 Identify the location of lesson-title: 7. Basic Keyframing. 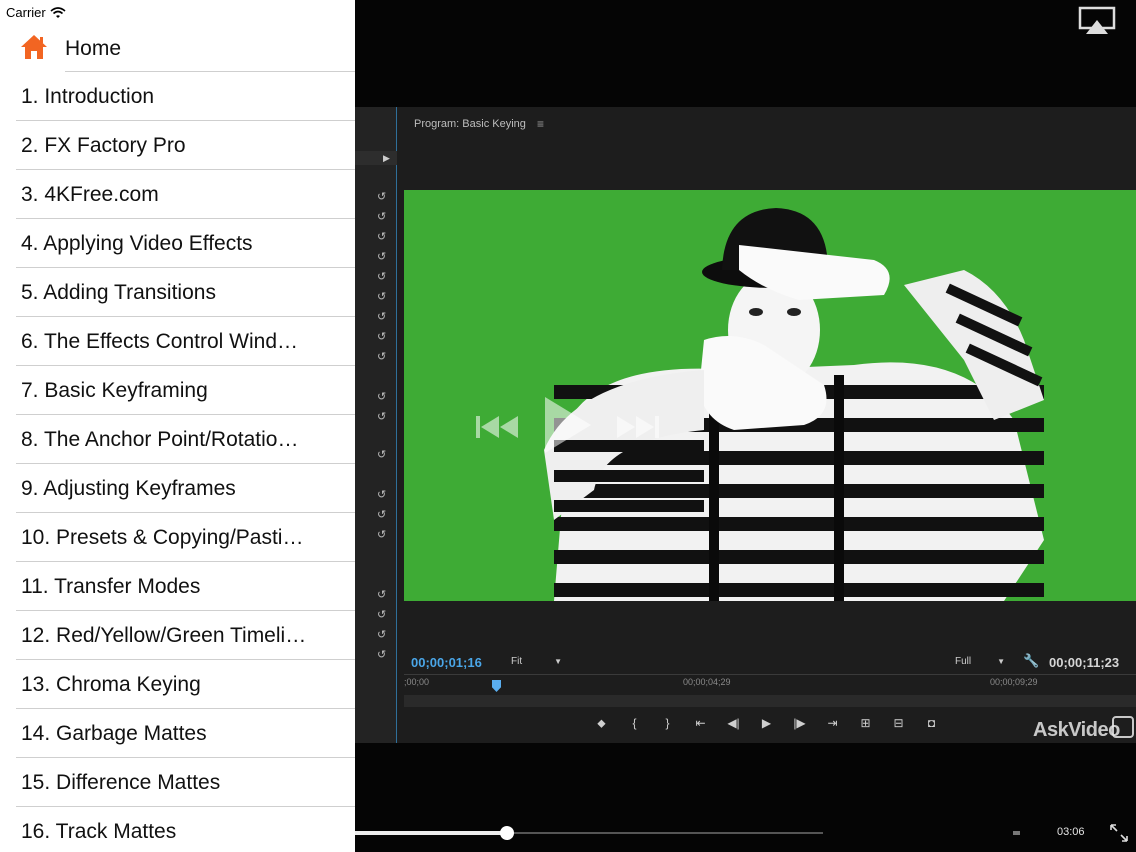
(114, 390).